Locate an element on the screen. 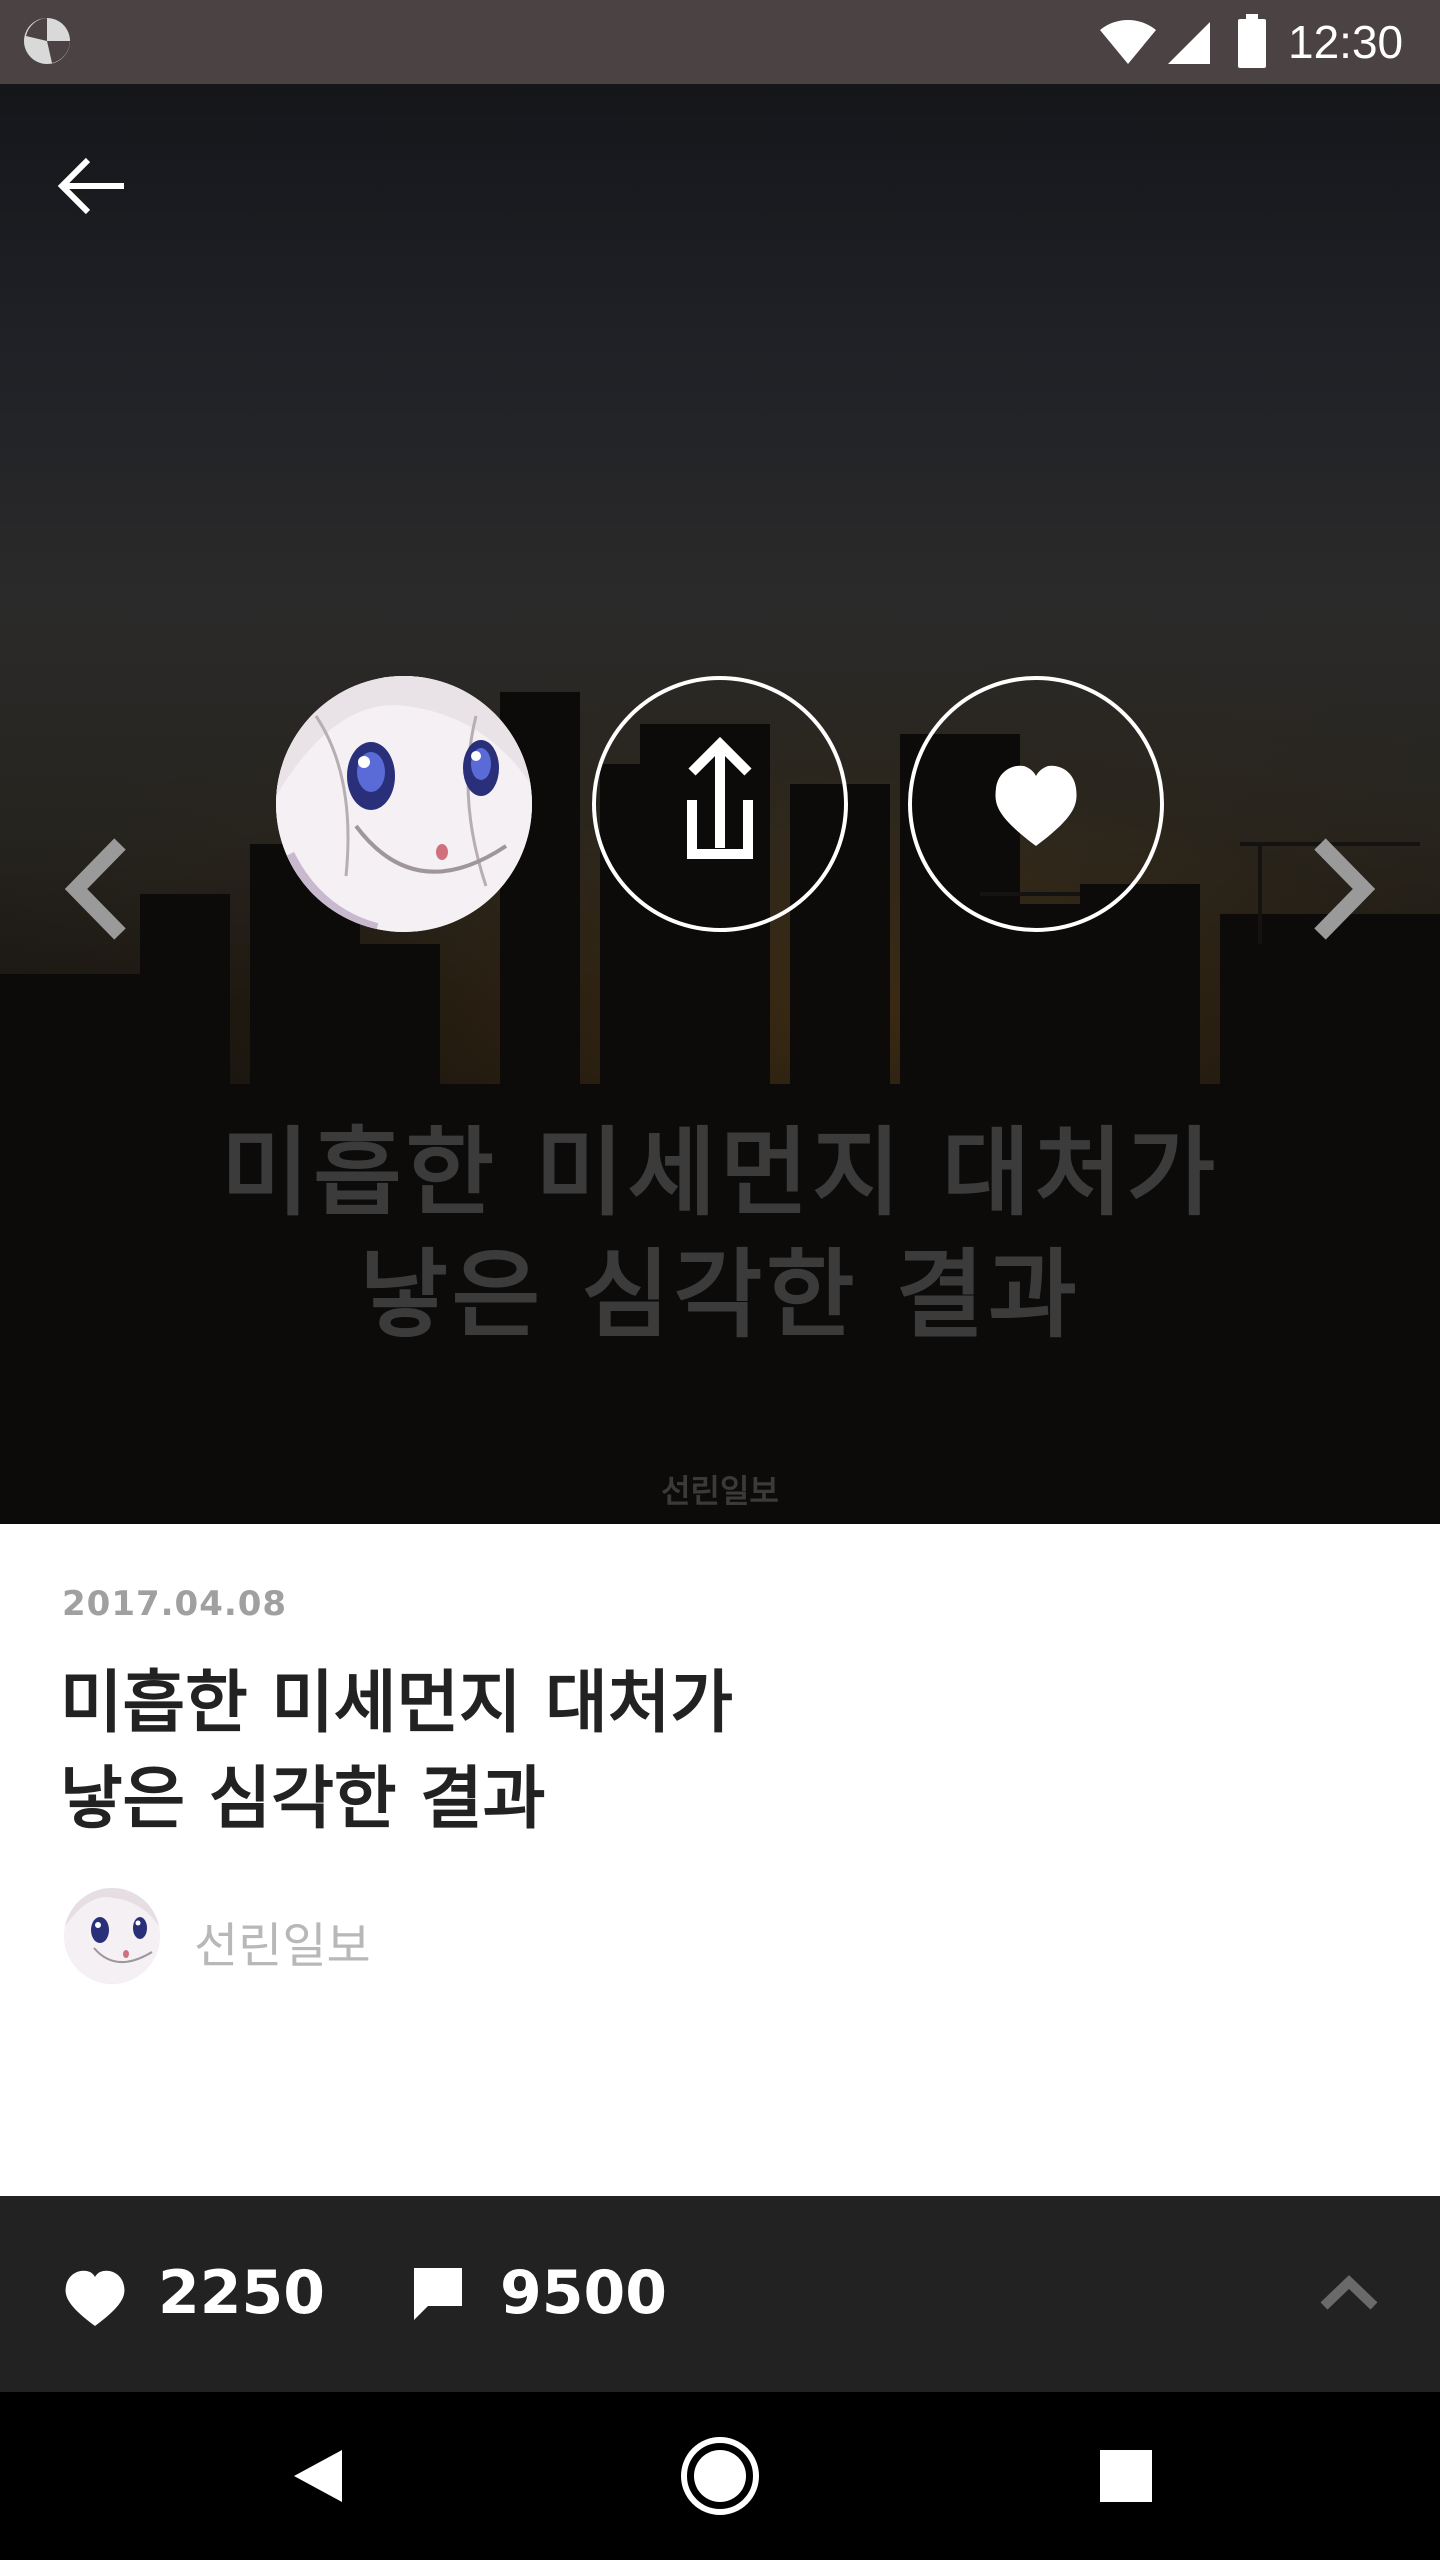  article-date: 2017.04.08 is located at coordinates (175, 1604).